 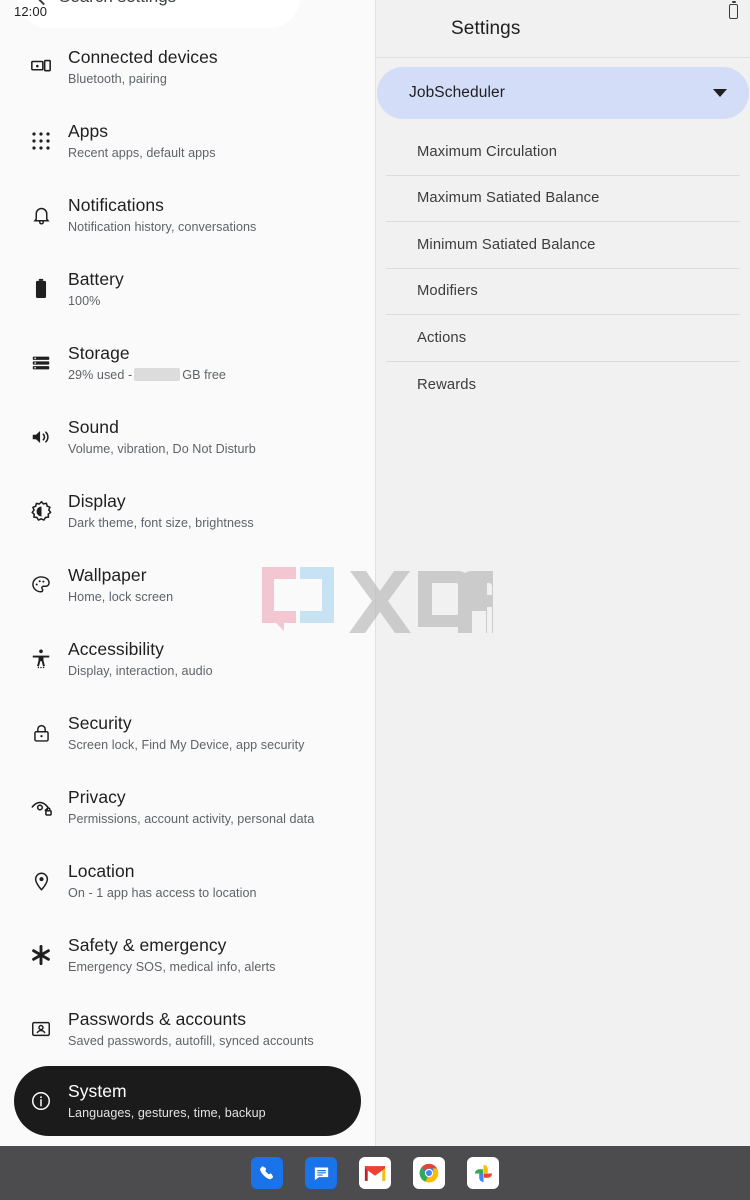 I want to click on sidebar-item-subtitle: Dark theme, font size, brightness, so click(x=161, y=523).